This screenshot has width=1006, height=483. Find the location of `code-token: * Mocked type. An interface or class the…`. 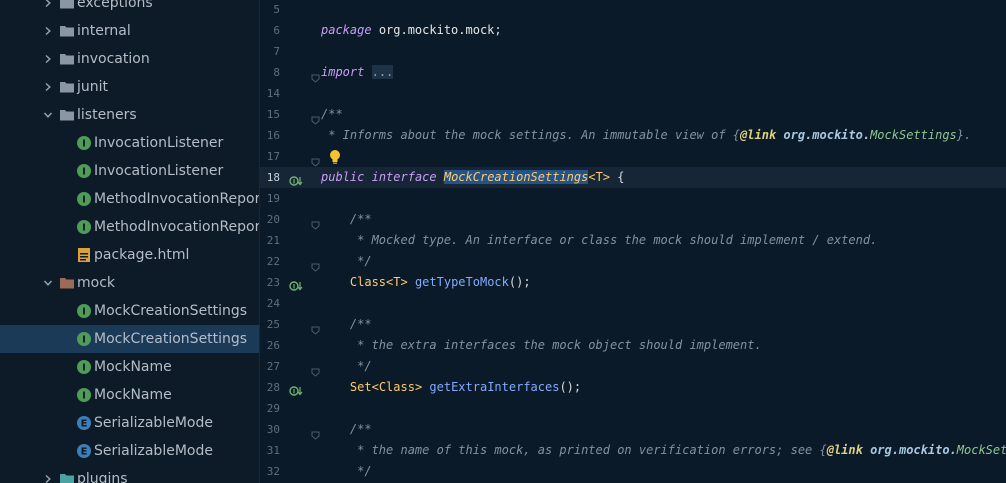

code-token: * Mocked type. An interface or class the… is located at coordinates (599, 240).